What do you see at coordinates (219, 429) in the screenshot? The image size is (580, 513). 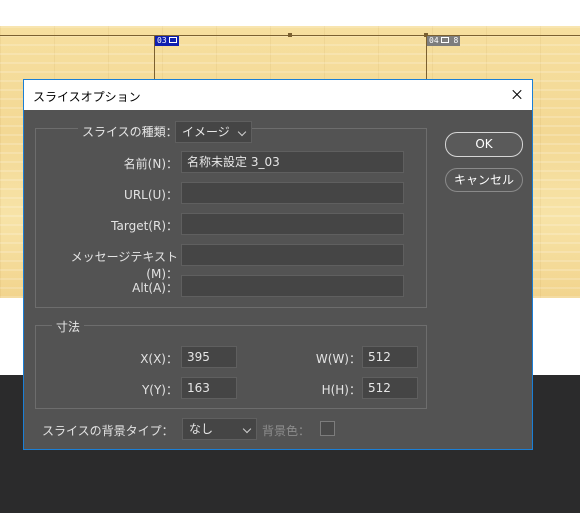 I see `background-type-select: なし` at bounding box center [219, 429].